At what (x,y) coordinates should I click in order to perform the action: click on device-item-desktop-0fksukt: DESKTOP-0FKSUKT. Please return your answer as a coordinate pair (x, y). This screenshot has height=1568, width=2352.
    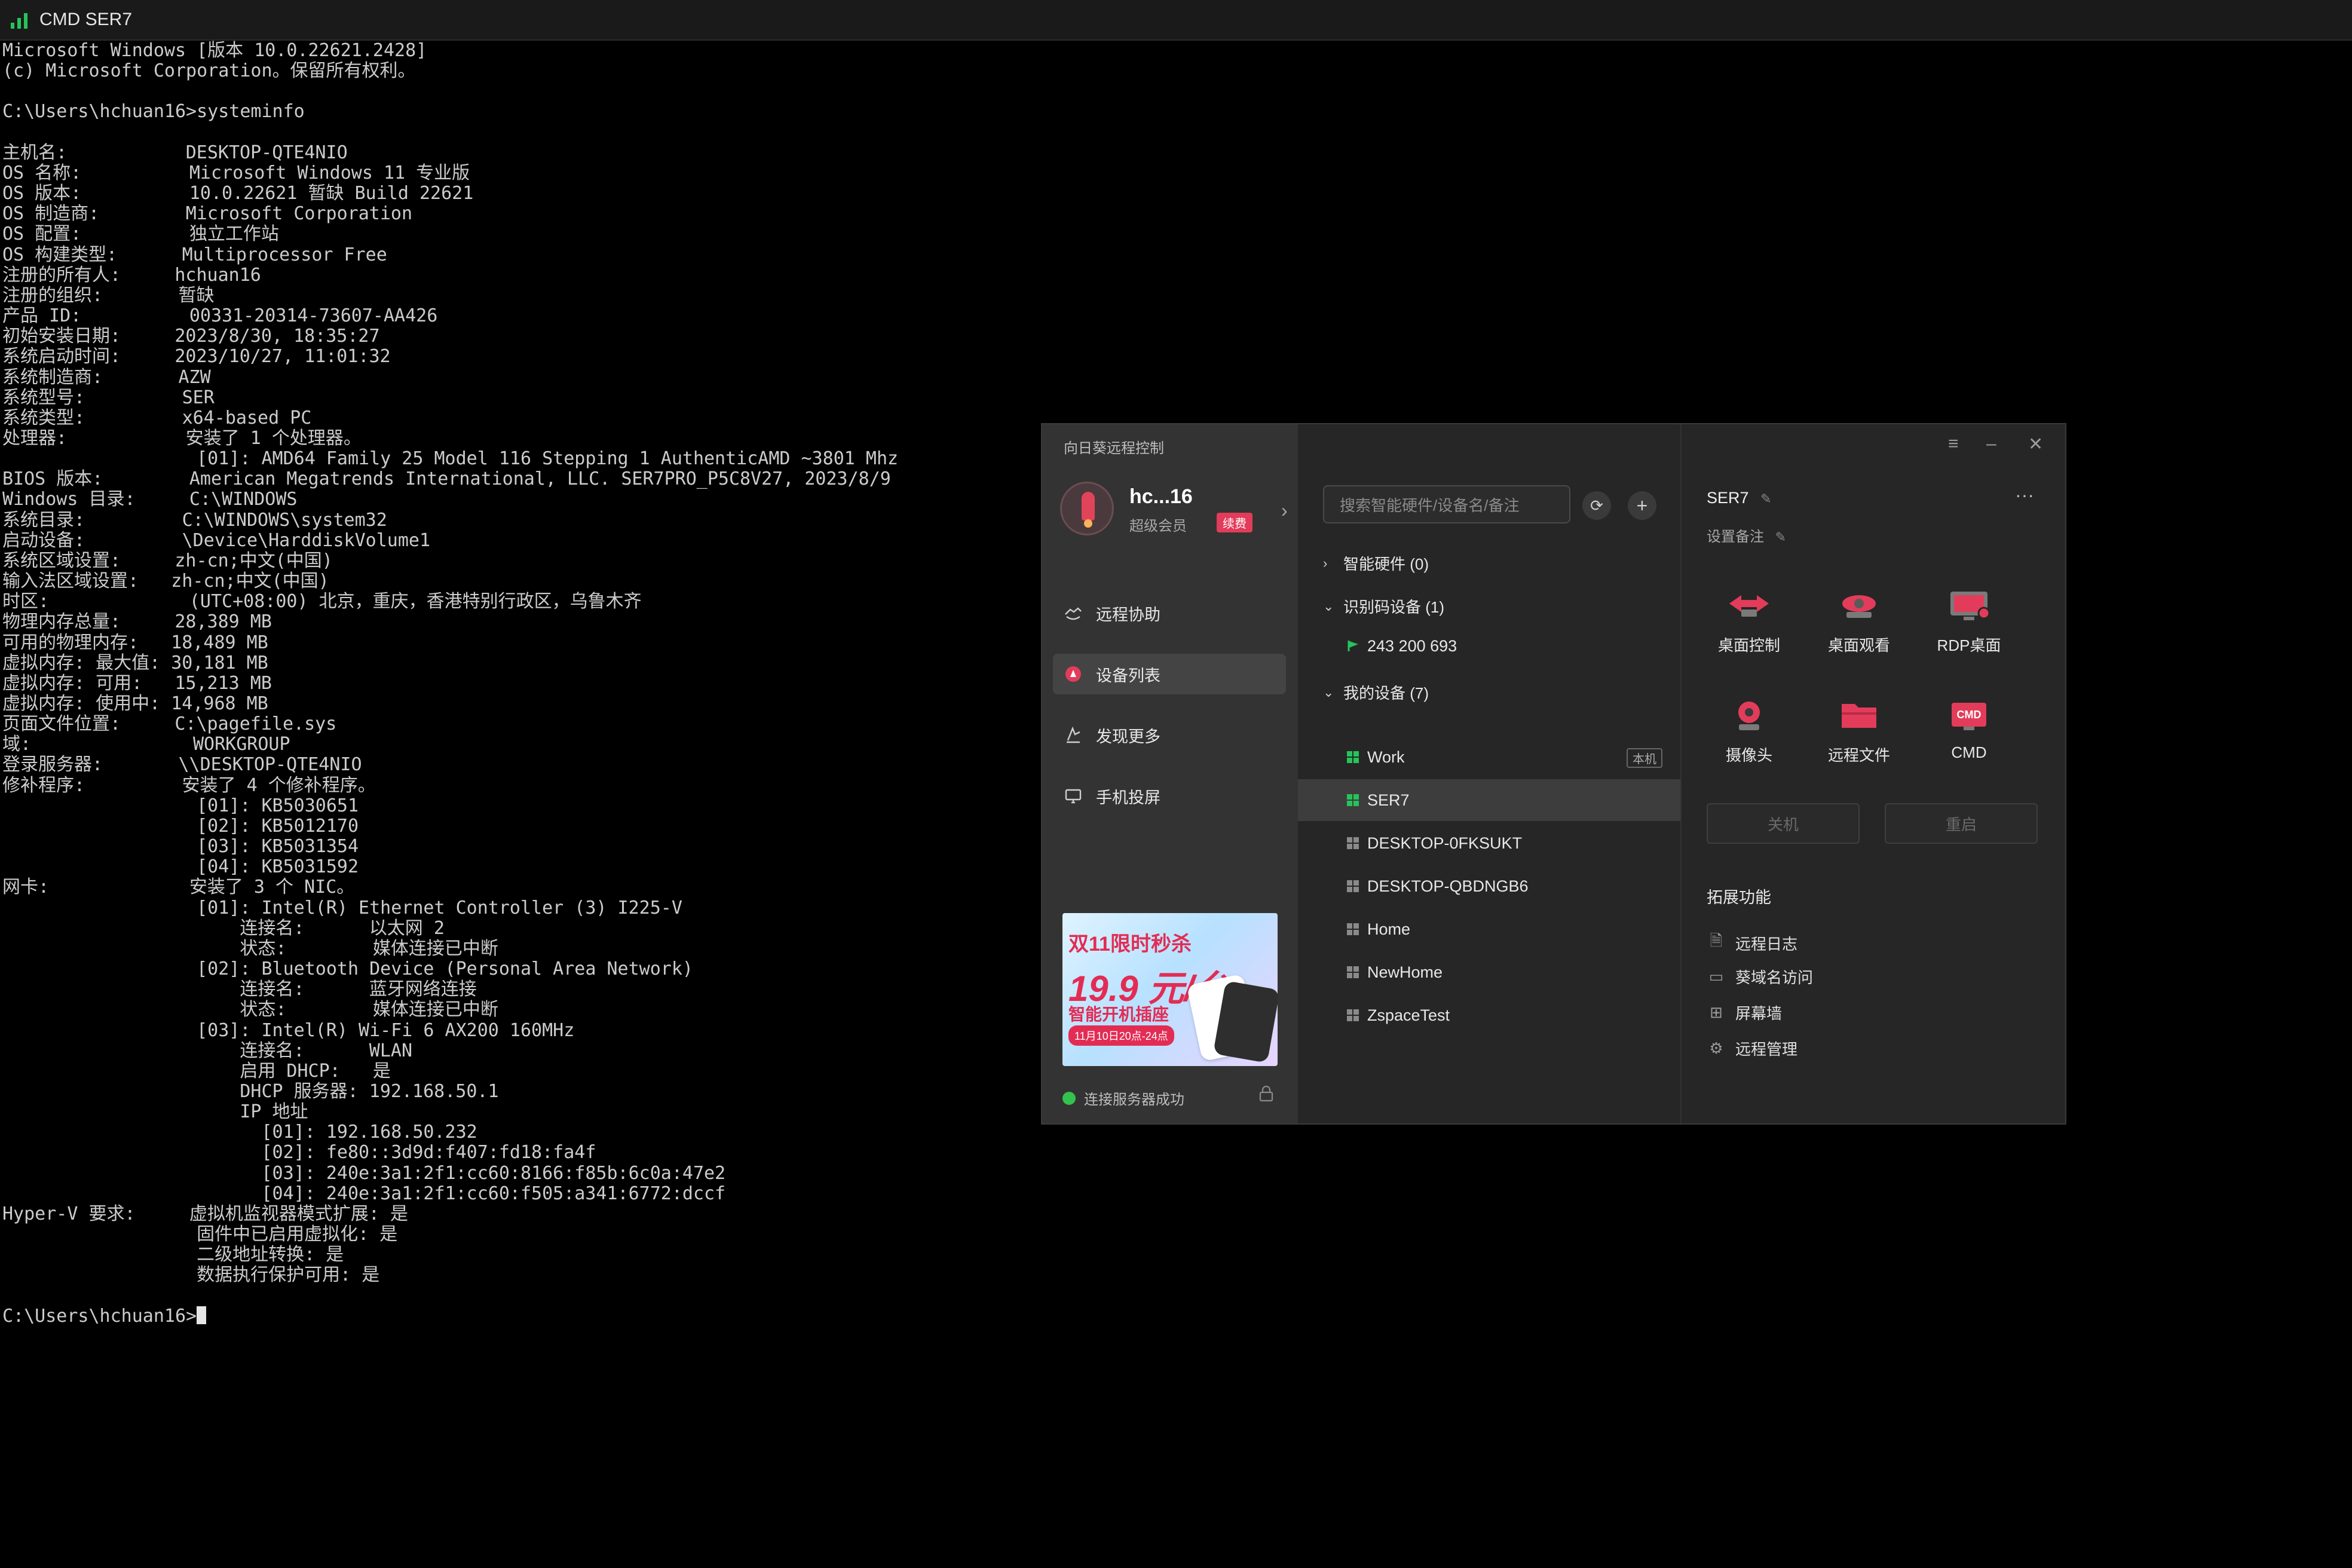
    Looking at the image, I should click on (1489, 843).